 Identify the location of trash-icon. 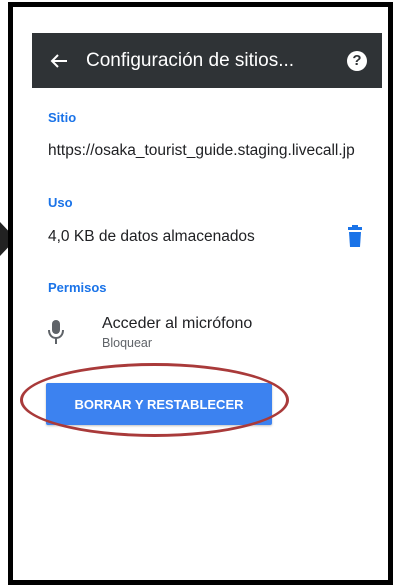
(355, 236).